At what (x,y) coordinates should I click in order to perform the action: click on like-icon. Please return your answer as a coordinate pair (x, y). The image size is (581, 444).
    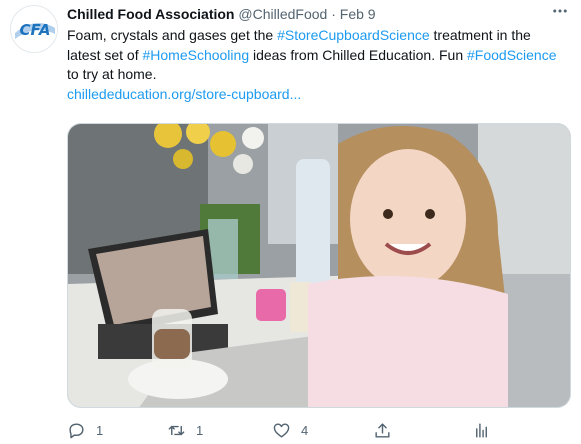
    Looking at the image, I should click on (281, 430).